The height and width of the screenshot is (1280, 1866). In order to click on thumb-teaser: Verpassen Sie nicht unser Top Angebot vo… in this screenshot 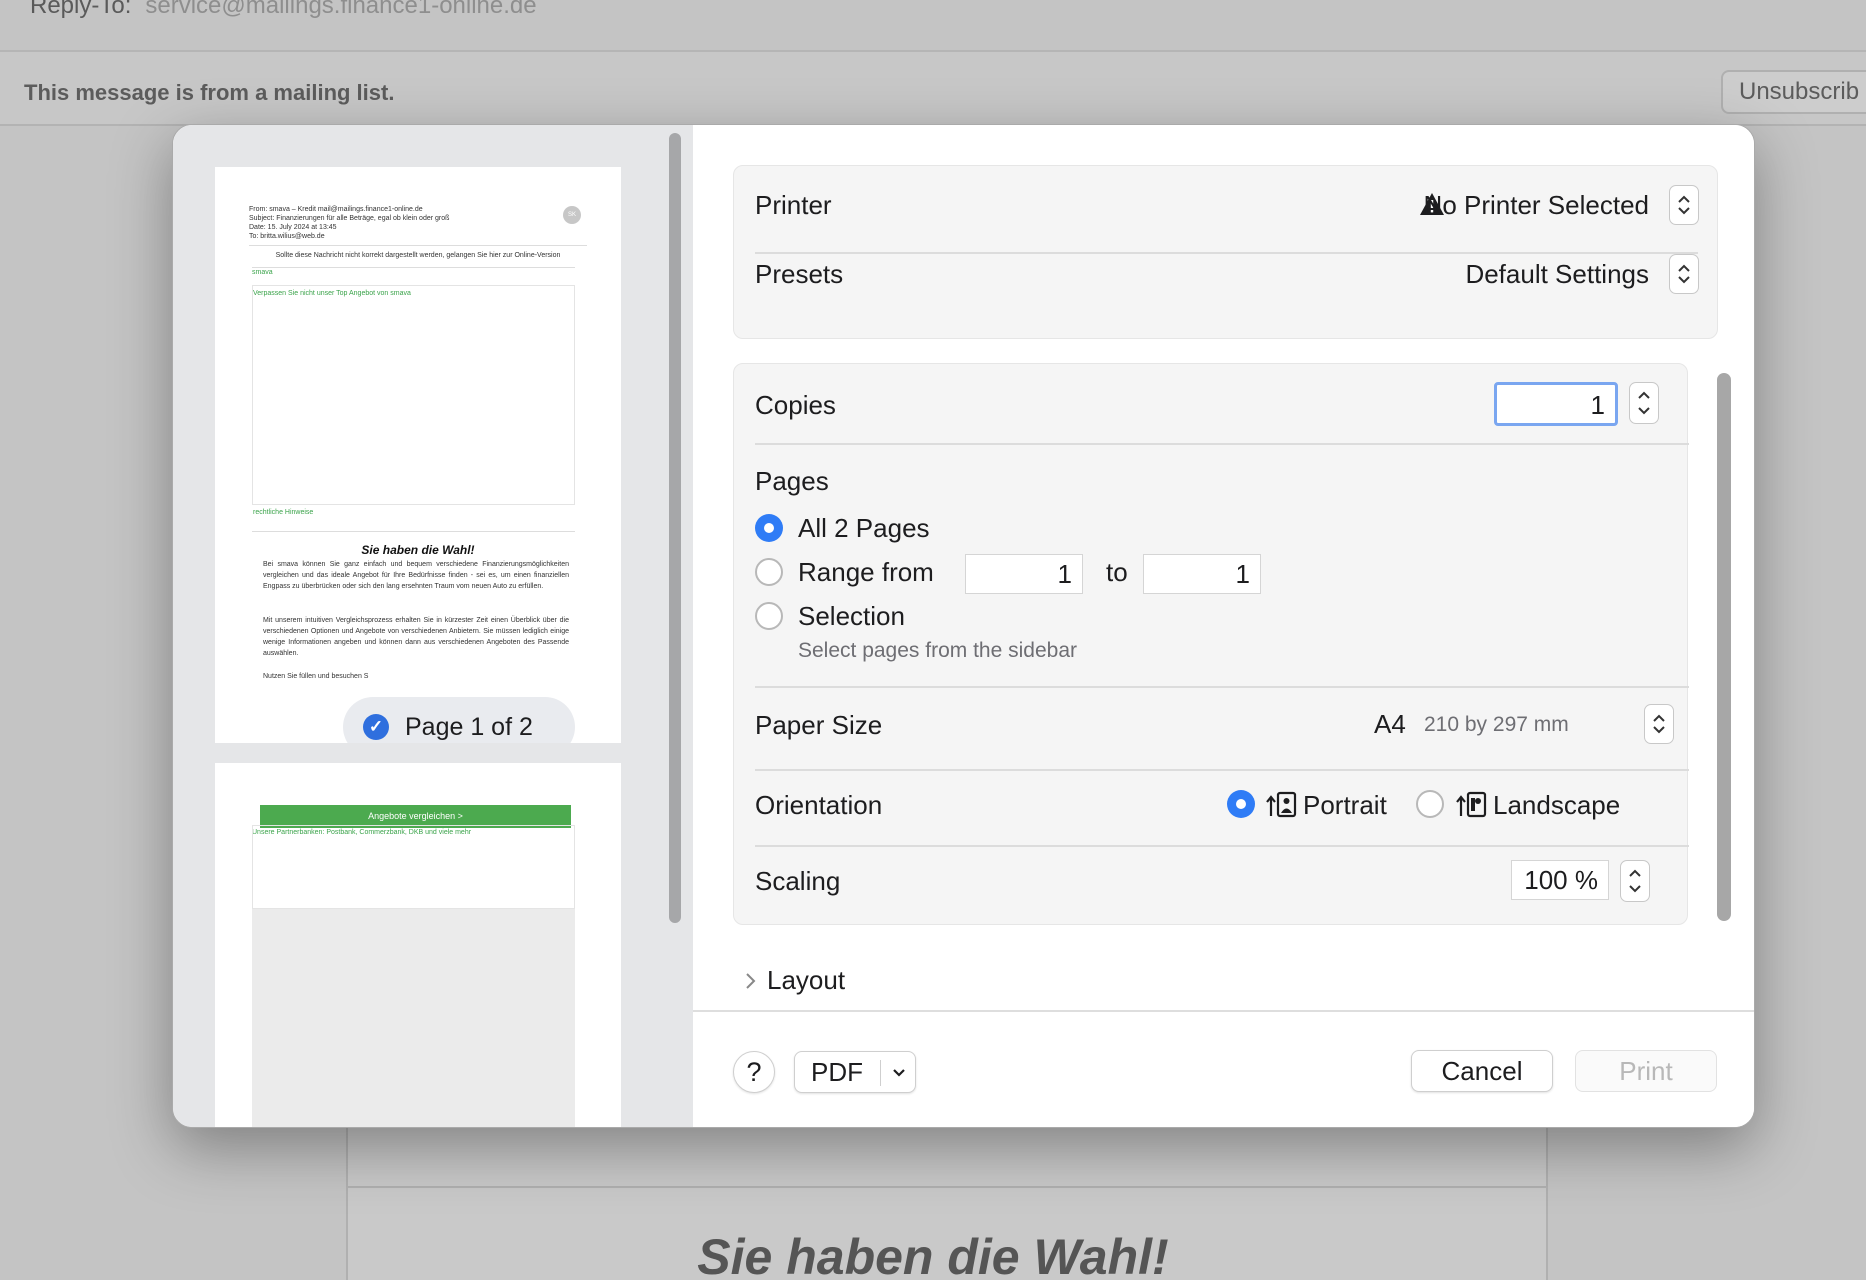, I will do `click(332, 293)`.